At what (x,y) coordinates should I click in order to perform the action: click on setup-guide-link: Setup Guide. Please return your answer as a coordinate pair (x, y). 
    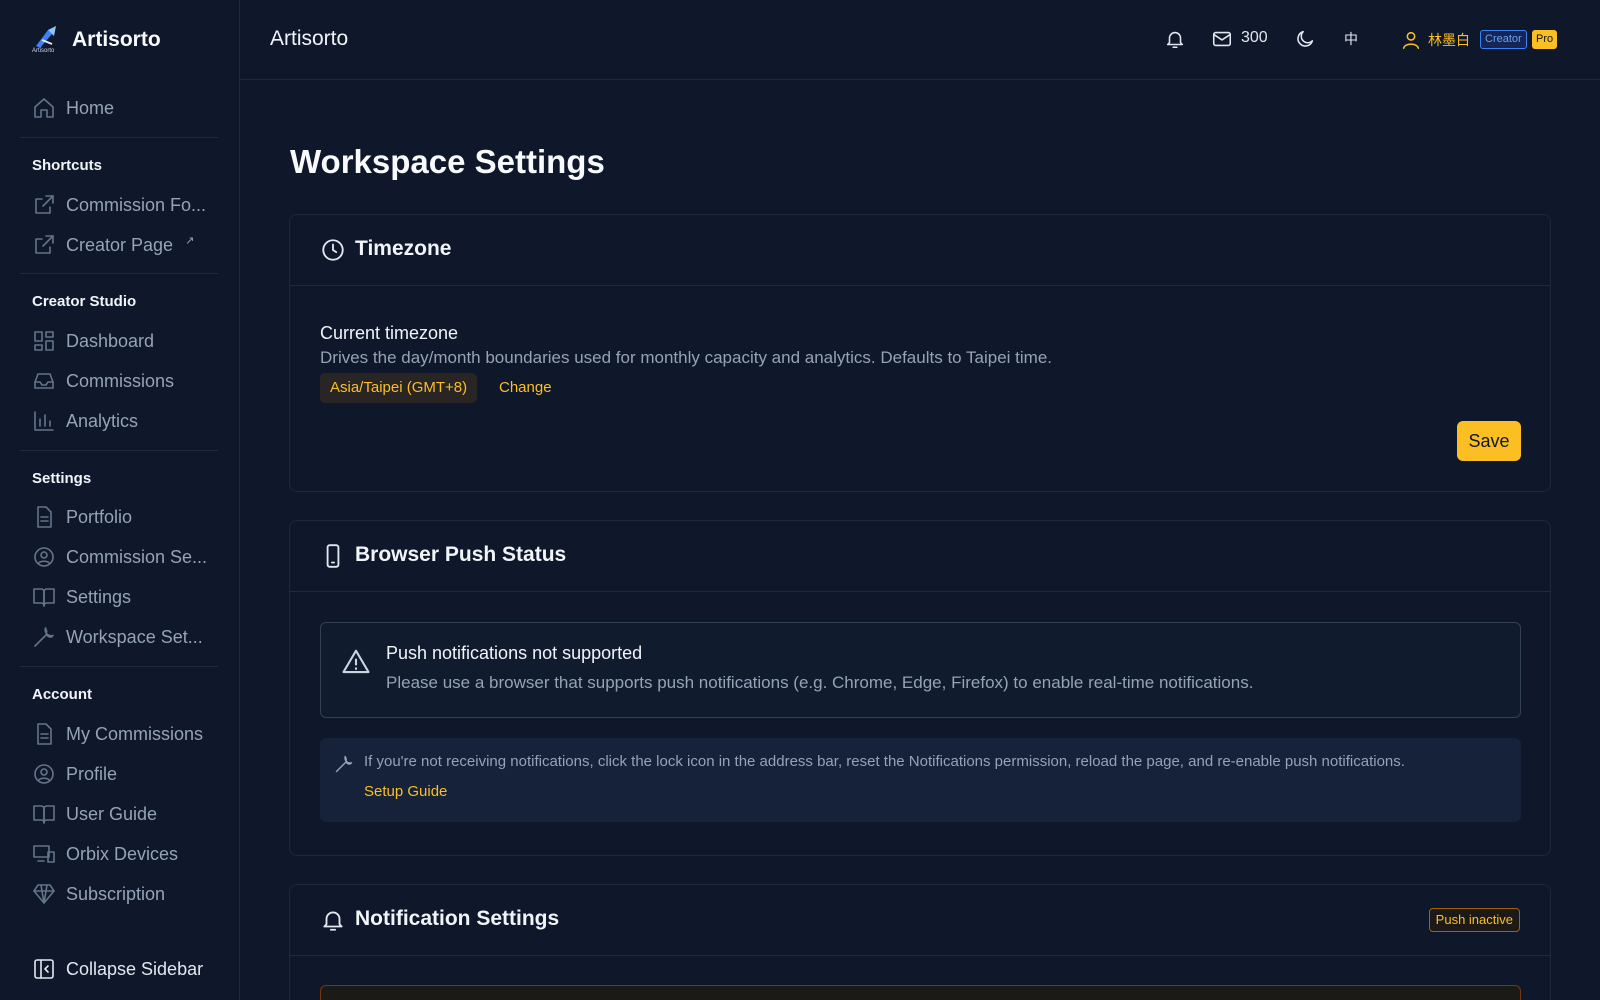
    Looking at the image, I should click on (405, 791).